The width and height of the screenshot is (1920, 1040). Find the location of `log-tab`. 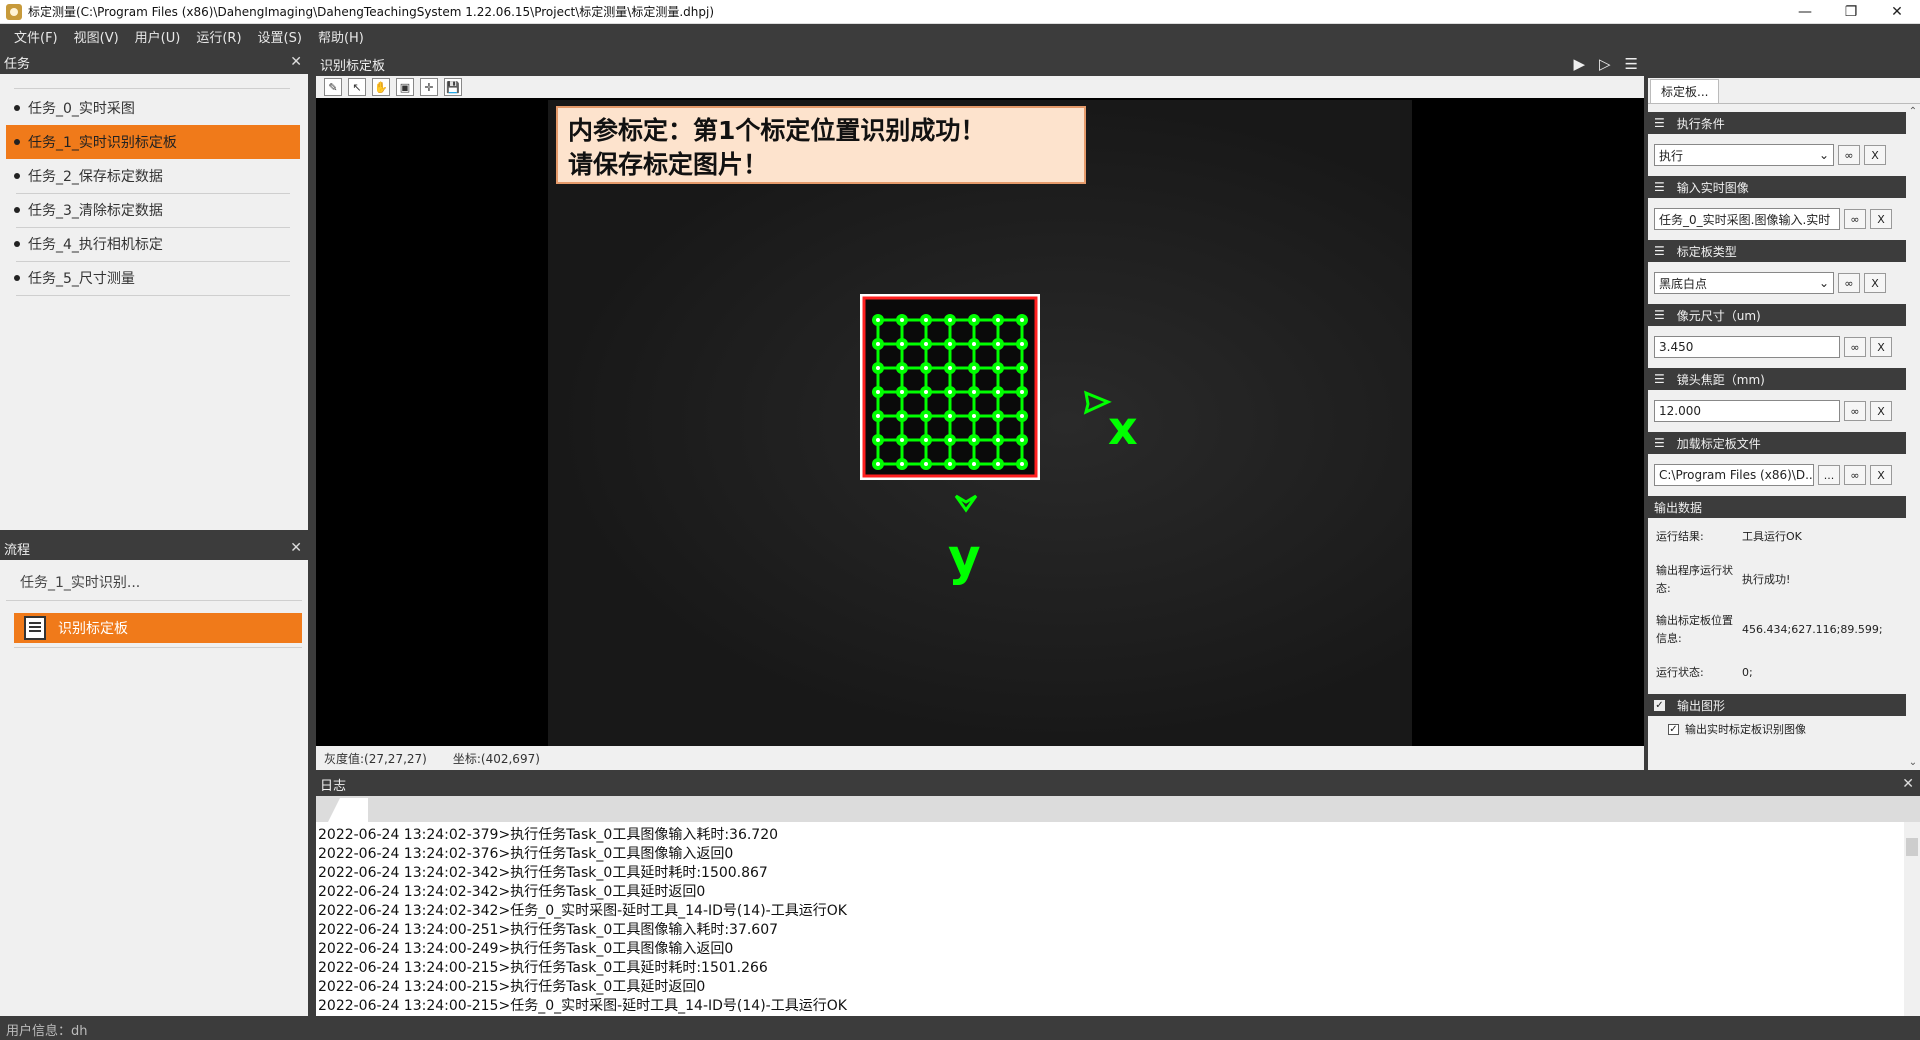

log-tab is located at coordinates (348, 810).